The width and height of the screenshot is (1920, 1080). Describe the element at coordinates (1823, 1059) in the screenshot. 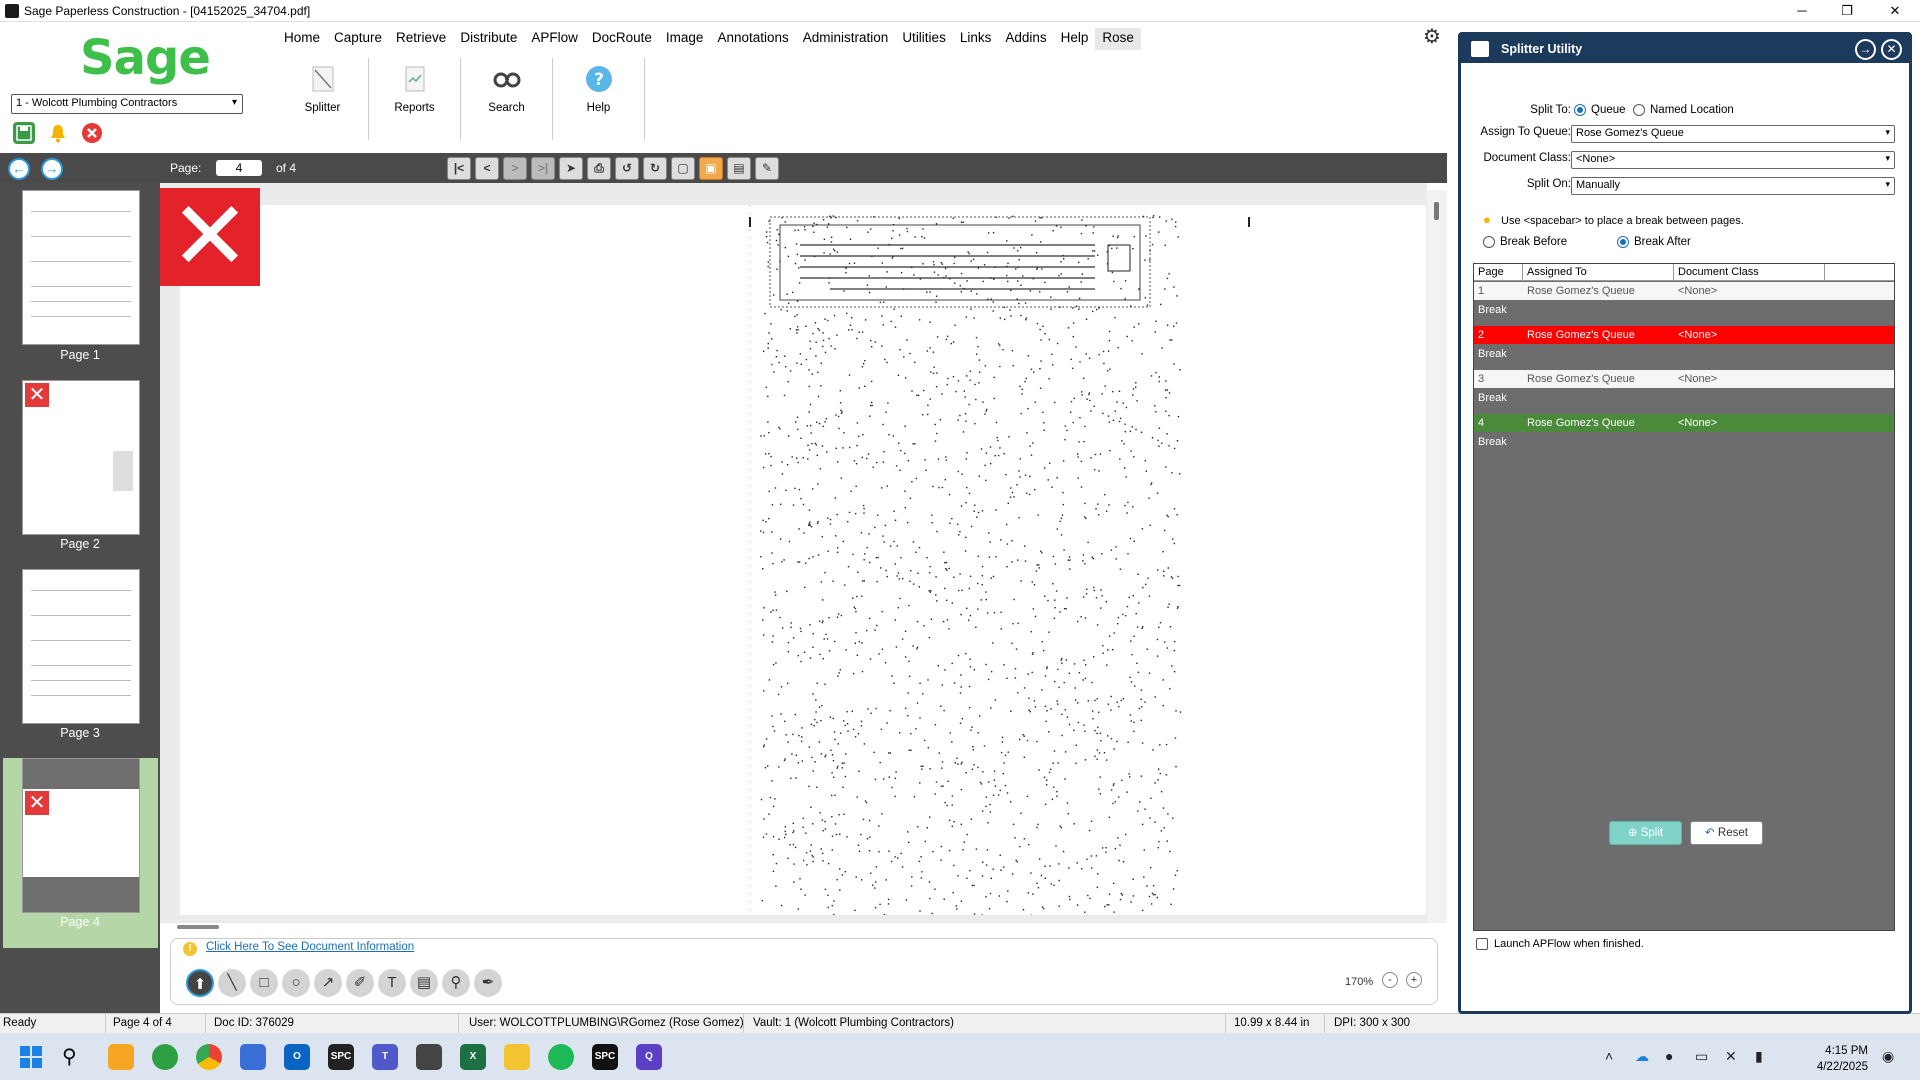

I see `clock: 4:15 PM 4/22/2025` at that location.